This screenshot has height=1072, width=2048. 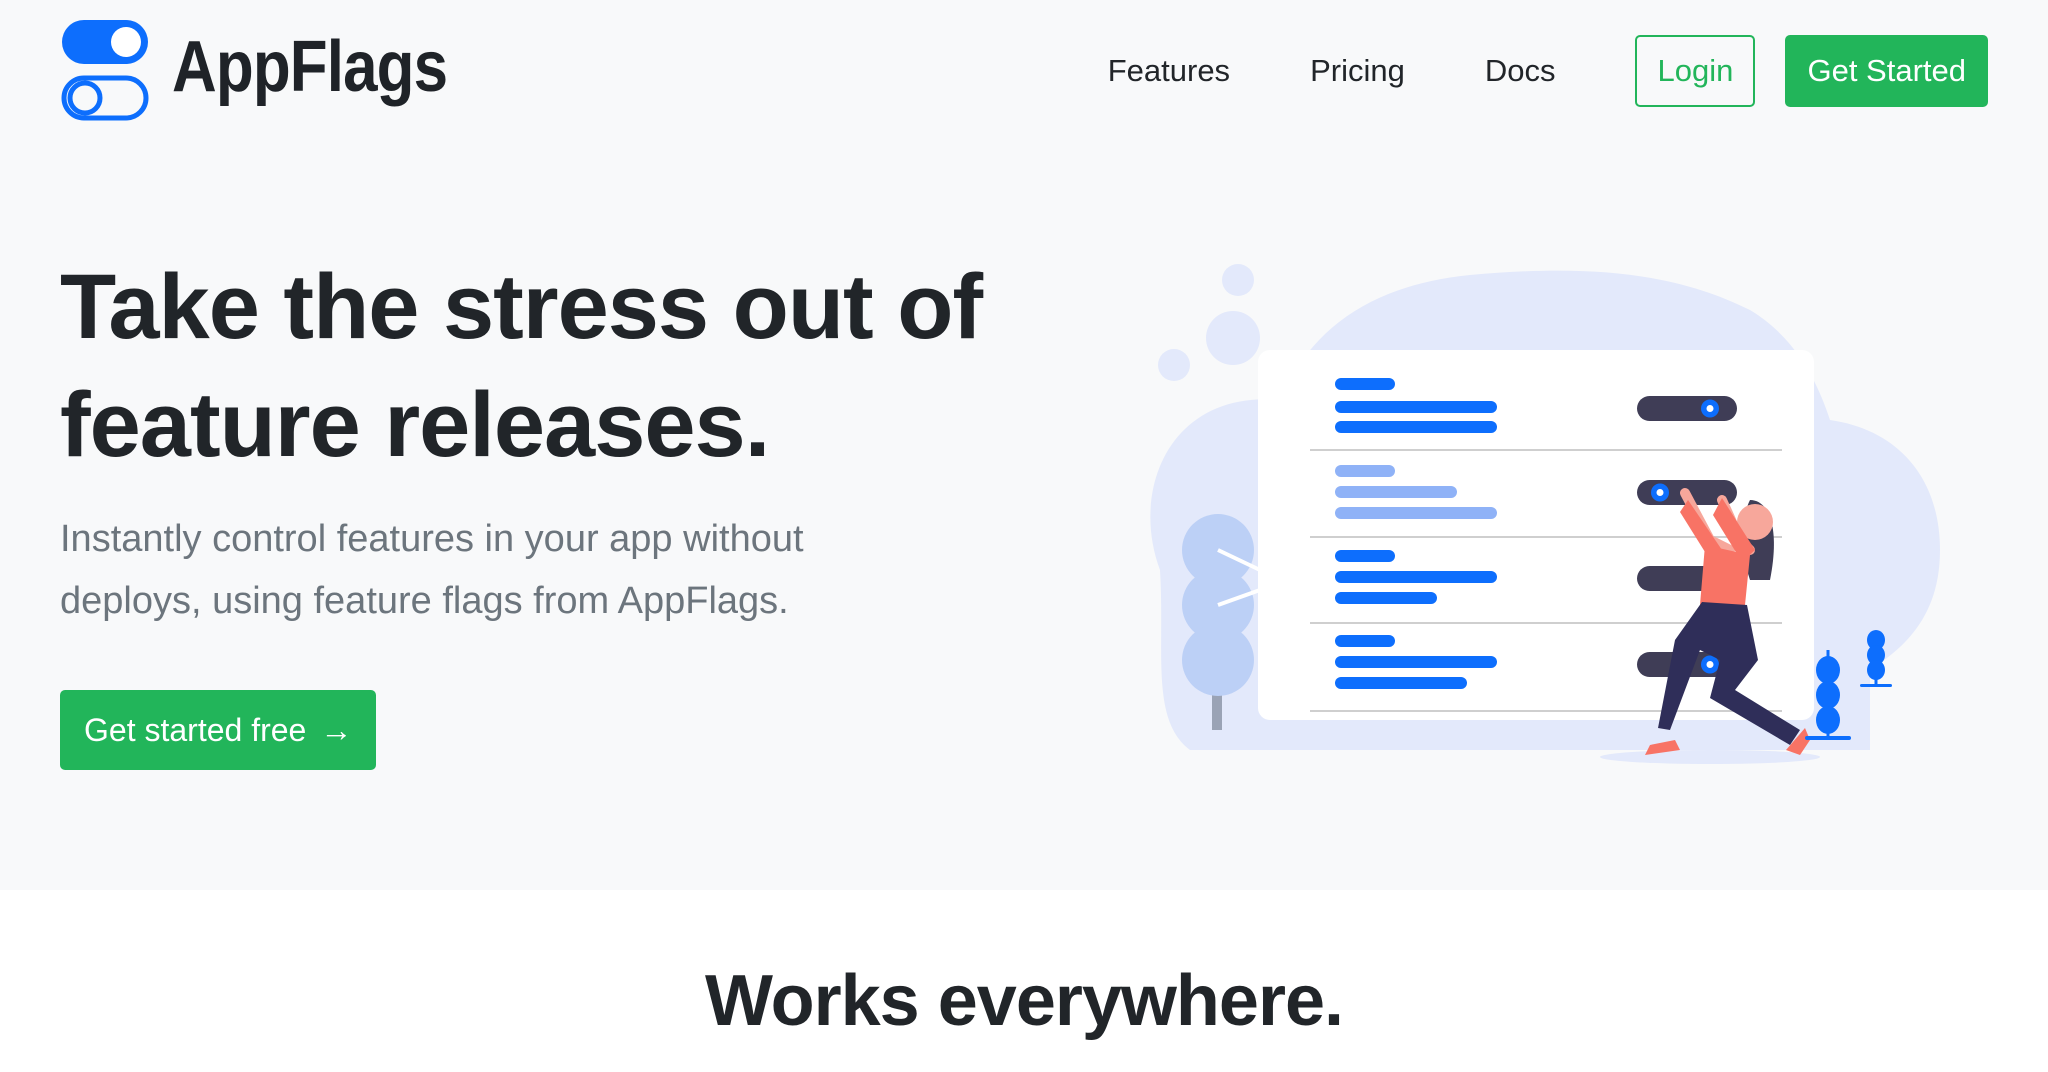 I want to click on bubble-small-top, so click(x=1238, y=280).